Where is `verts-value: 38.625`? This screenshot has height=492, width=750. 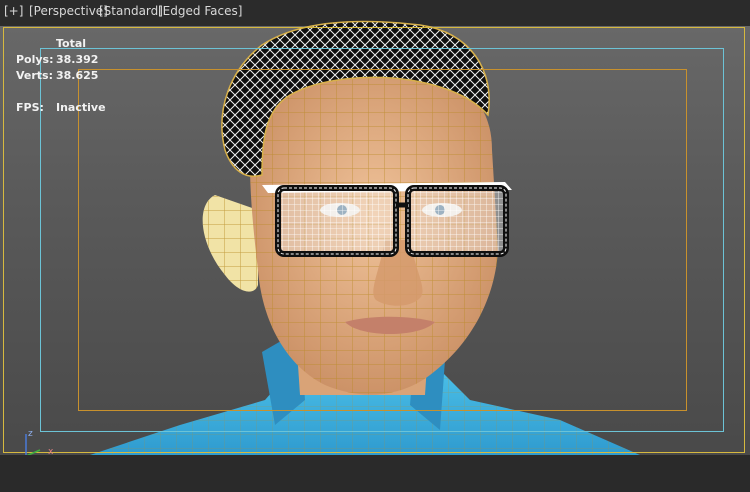
verts-value: 38.625 is located at coordinates (77, 75).